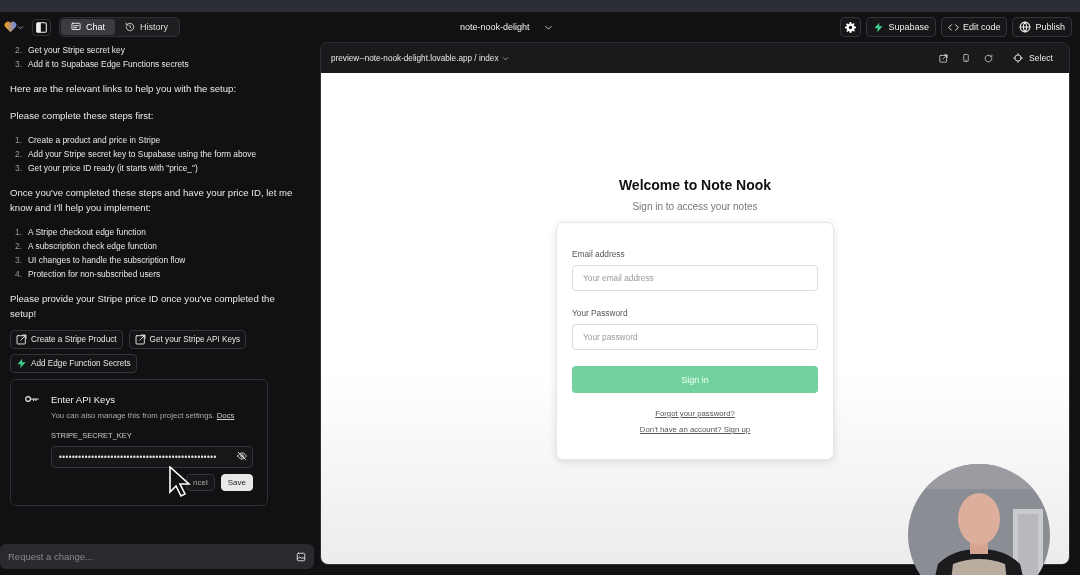 The image size is (1080, 575). I want to click on list-item-text: Add it to Supabase Edge Functions secrets, so click(108, 64).